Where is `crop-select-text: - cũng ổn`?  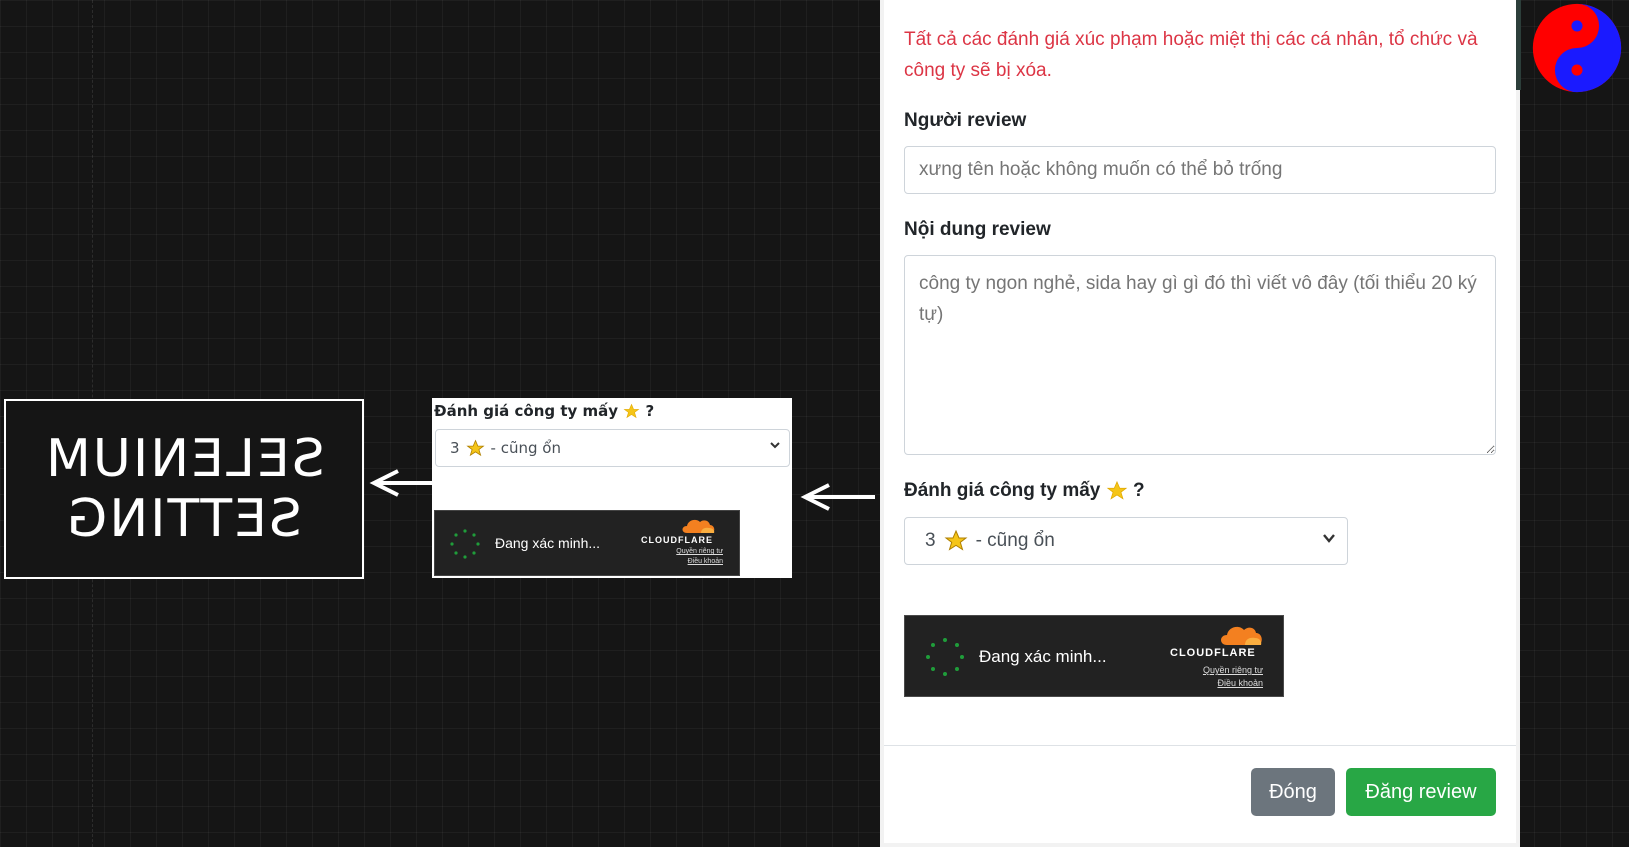
crop-select-text: - cũng ổn is located at coordinates (525, 448).